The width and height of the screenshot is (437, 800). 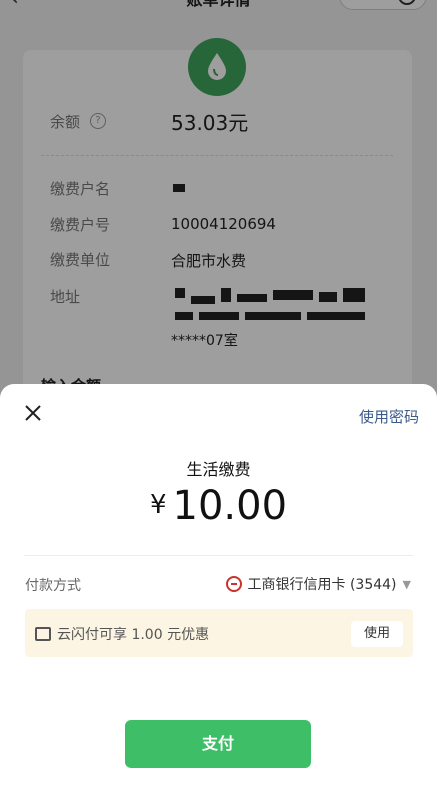 What do you see at coordinates (377, 634) in the screenshot?
I see `use-promo-button: 使用` at bounding box center [377, 634].